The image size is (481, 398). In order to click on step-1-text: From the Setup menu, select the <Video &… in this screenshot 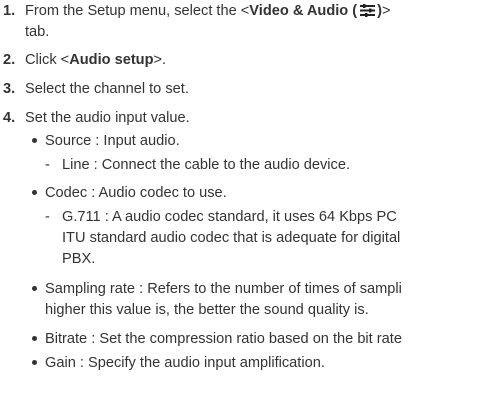, I will do `click(208, 11)`.